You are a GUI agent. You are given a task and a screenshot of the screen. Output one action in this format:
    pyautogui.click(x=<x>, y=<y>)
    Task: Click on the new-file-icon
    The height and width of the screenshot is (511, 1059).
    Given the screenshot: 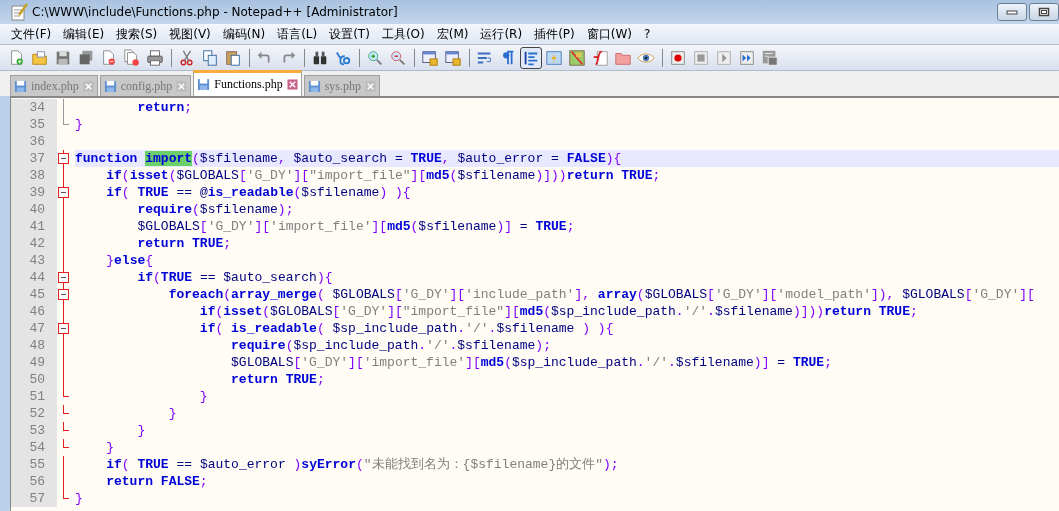 What is the action you would take?
    pyautogui.click(x=17, y=57)
    